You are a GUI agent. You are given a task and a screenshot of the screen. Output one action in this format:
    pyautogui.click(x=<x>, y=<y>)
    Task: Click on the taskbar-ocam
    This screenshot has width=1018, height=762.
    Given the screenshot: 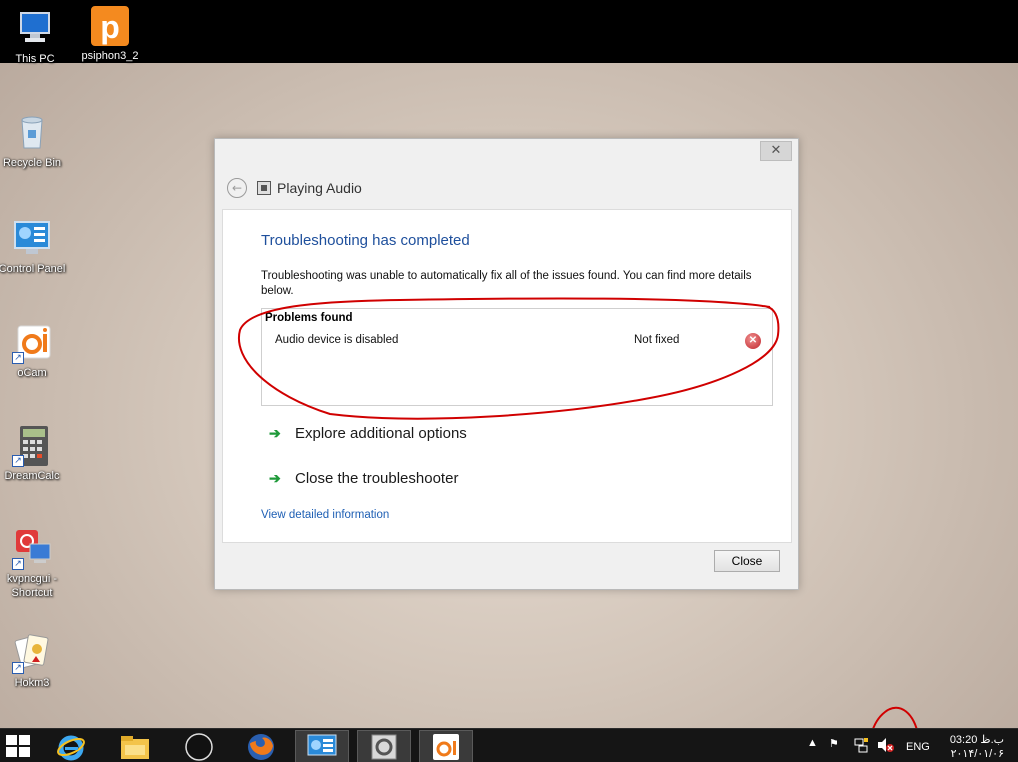 What is the action you would take?
    pyautogui.click(x=446, y=746)
    